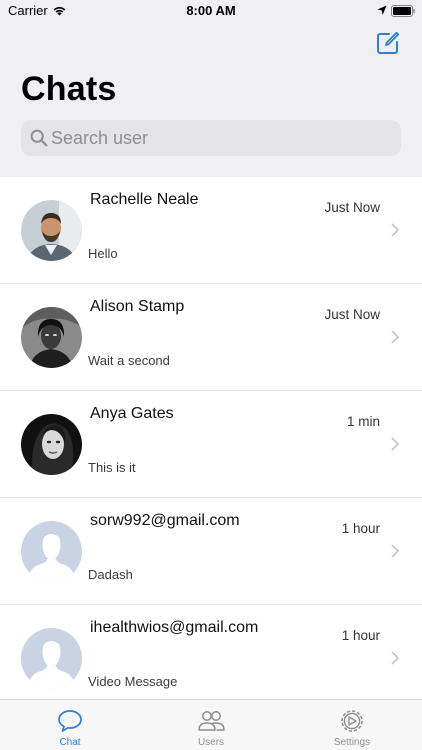 The height and width of the screenshot is (750, 422). What do you see at coordinates (39, 138) in the screenshot?
I see `search-icon` at bounding box center [39, 138].